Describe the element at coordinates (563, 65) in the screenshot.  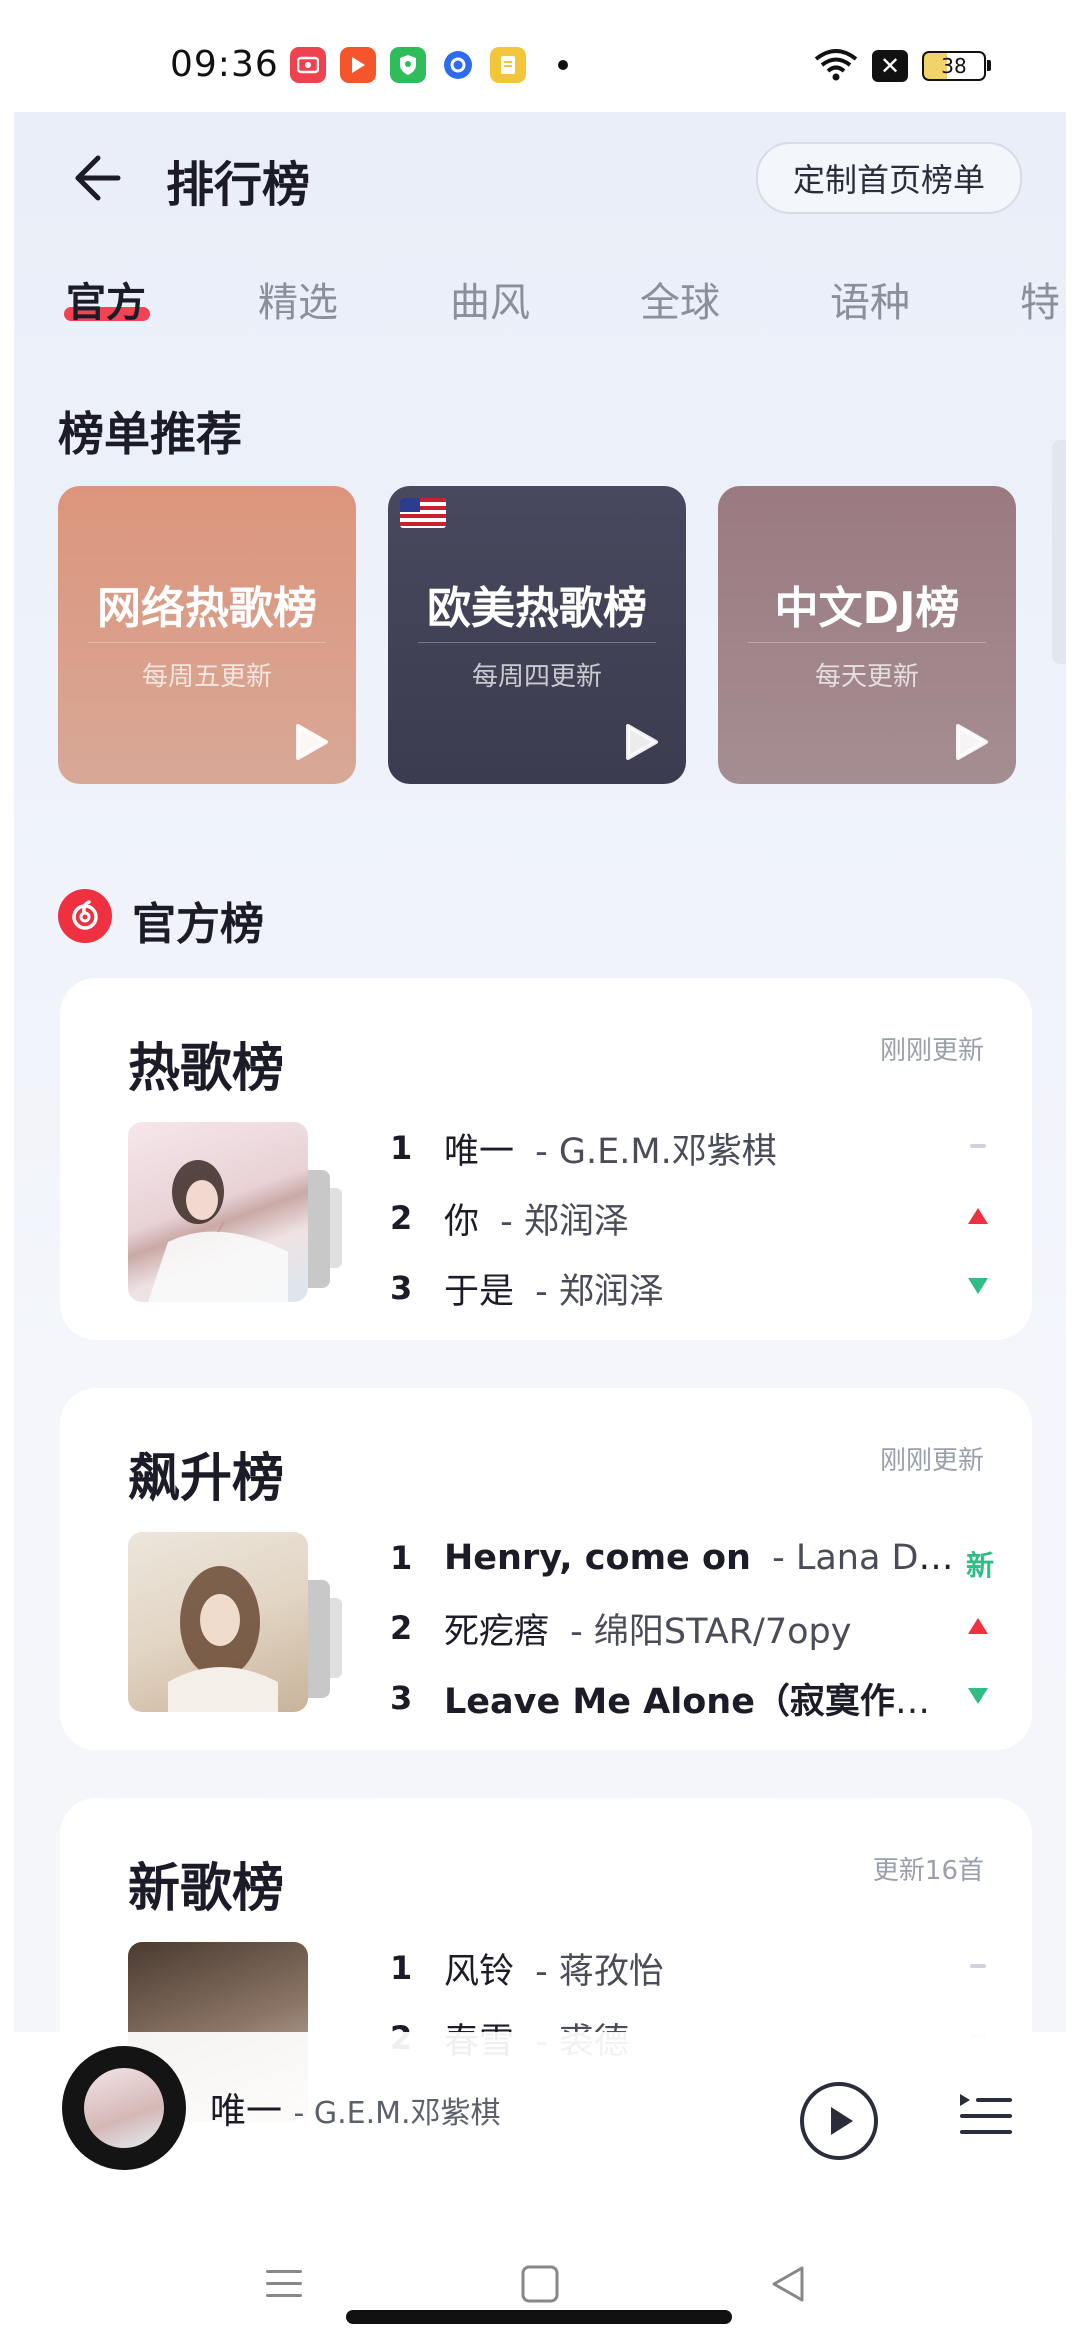
I see `more-notifications-dot` at that location.